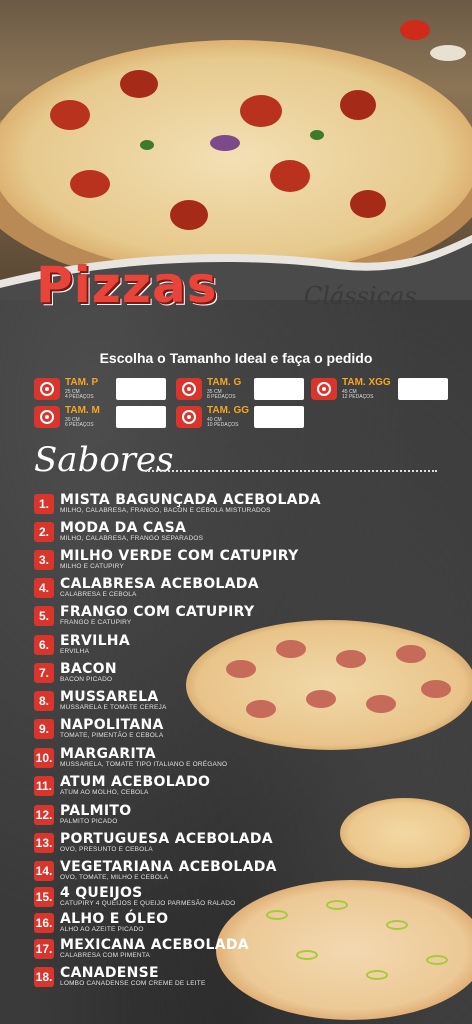 This screenshot has width=472, height=1024. I want to click on dotted-divider, so click(291, 471).